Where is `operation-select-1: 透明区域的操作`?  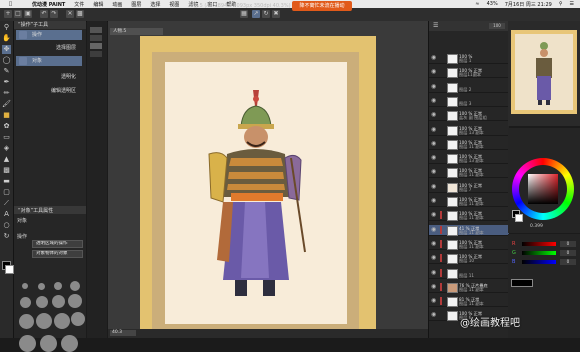 operation-select-1: 透明区域的操作 is located at coordinates (57, 244).